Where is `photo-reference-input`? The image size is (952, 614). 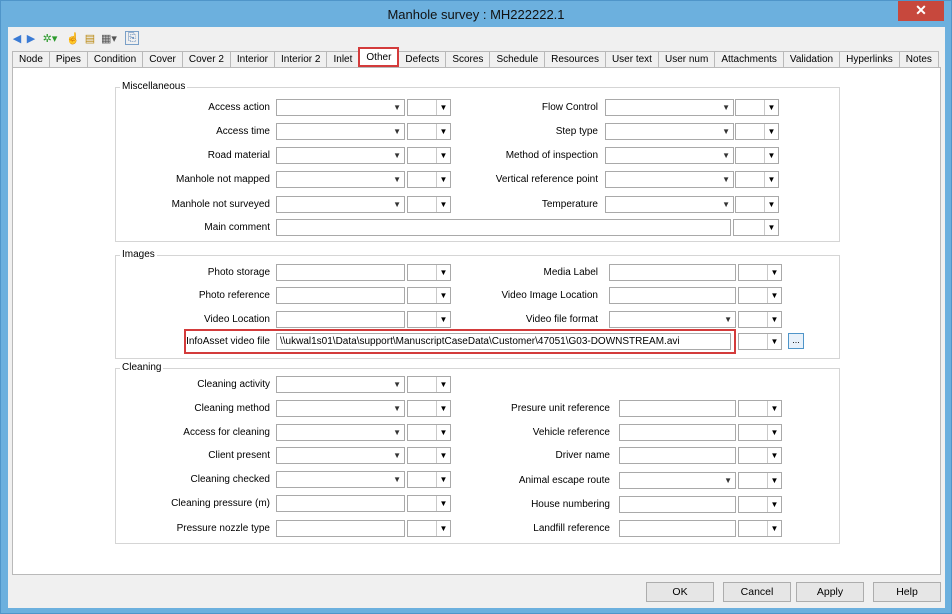 photo-reference-input is located at coordinates (340, 295).